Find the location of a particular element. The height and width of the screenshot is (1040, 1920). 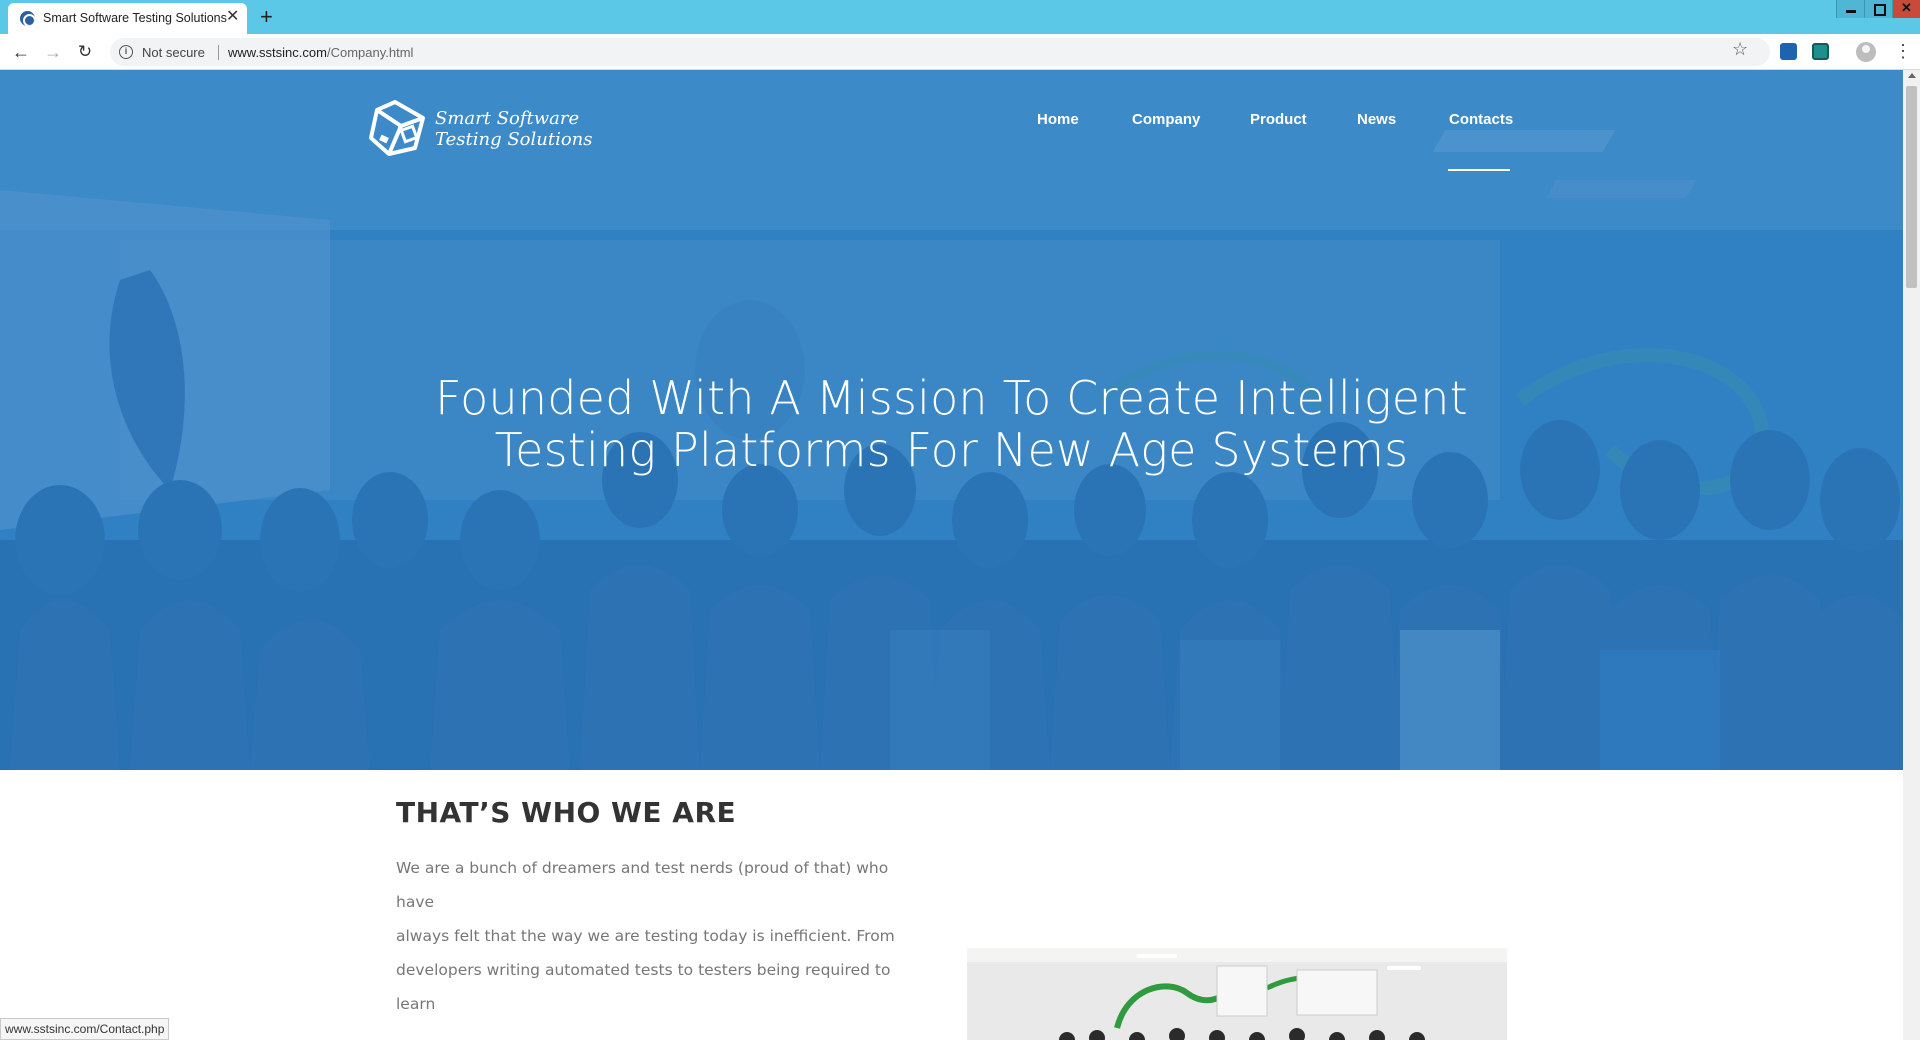

status-bar-url: www.sstsinc.com/Contact.php is located at coordinates (85, 1029).